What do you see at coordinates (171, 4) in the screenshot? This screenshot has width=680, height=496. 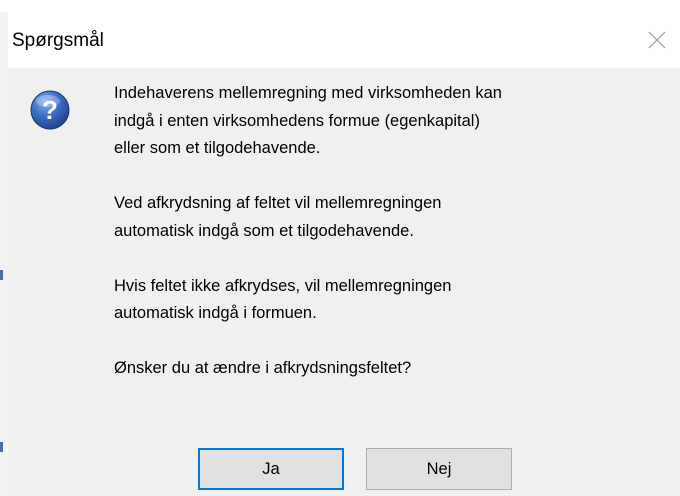 I see `background-text-fragment: ▀▀▀ ▀▀ ▀▀▀▀▀▀▀▀▀ ▀▀▀ ▀▀▀▀▀ ▀▀▀` at bounding box center [171, 4].